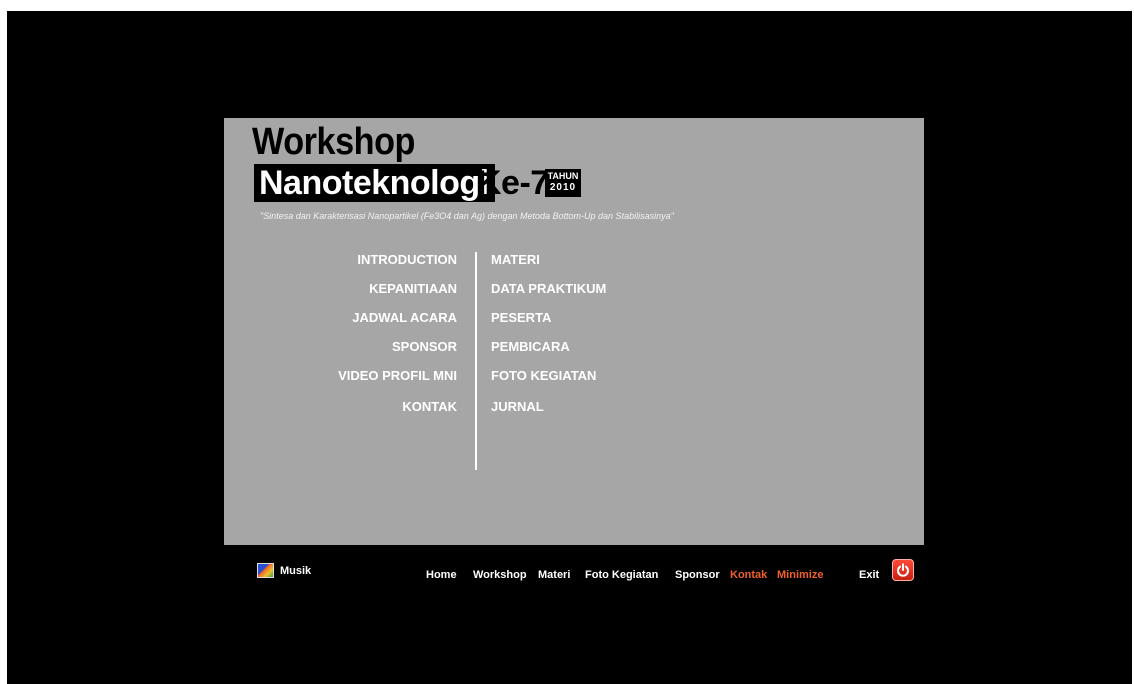  I want to click on music-toggle: Musik, so click(284, 570).